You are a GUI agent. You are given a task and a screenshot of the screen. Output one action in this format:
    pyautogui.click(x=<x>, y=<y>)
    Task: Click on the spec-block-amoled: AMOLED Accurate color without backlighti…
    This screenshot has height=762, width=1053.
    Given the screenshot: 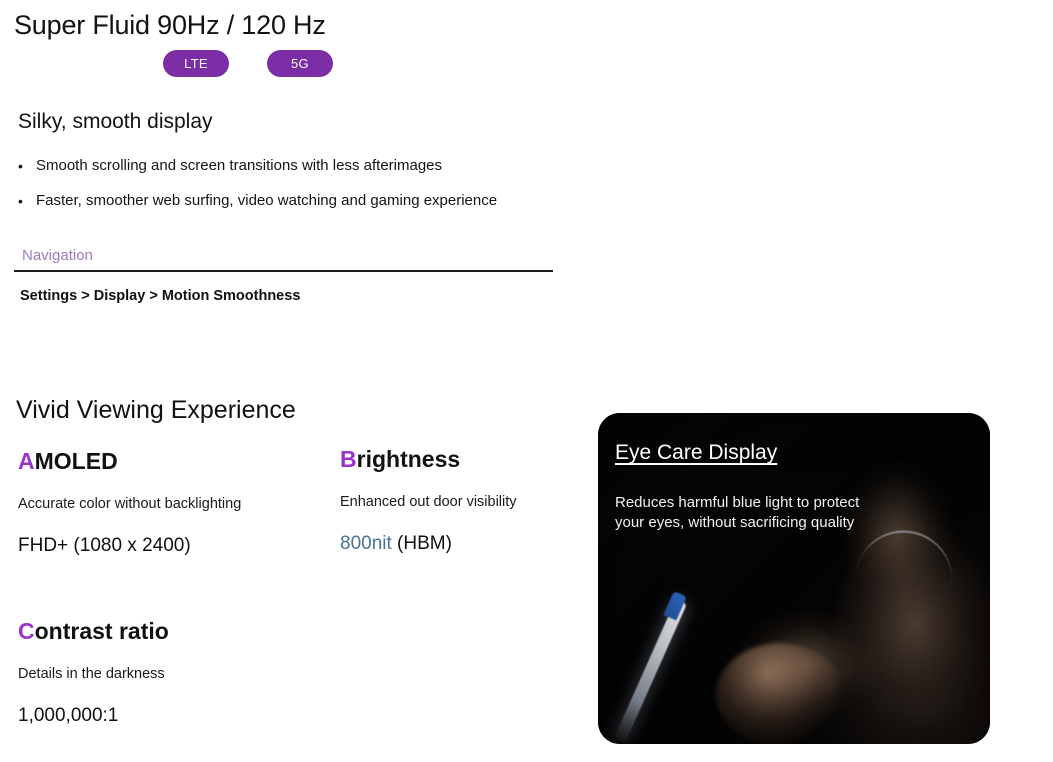 What is the action you would take?
    pyautogui.click(x=178, y=502)
    